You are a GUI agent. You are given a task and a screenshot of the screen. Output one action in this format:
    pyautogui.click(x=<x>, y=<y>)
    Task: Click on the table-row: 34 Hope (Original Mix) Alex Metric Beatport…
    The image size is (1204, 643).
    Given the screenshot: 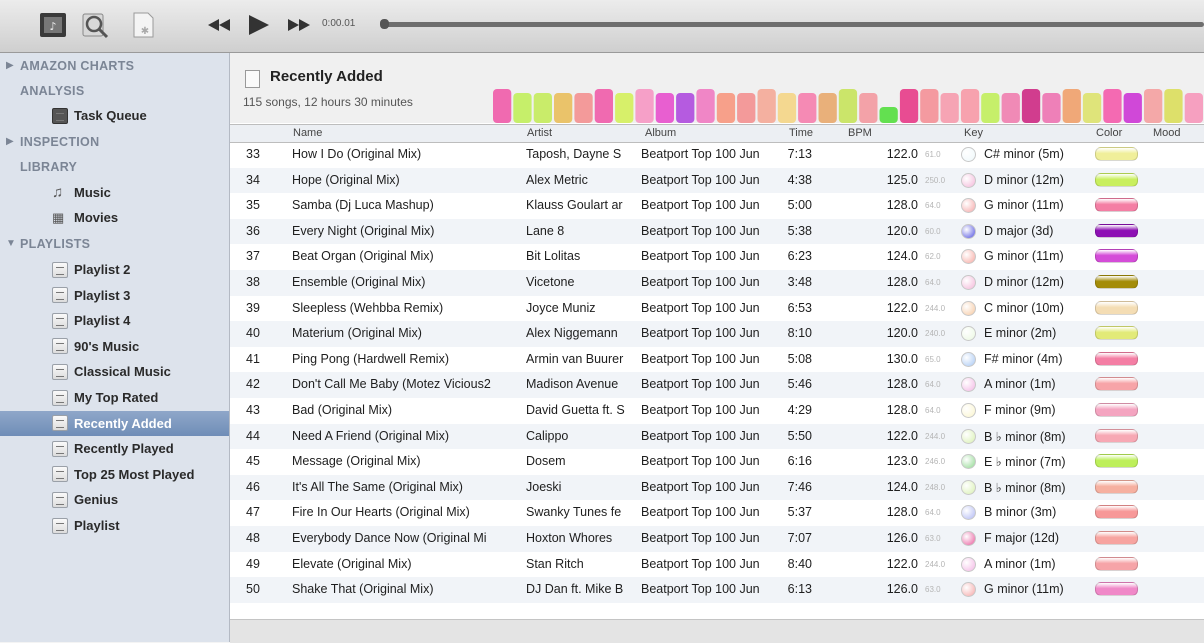 What is the action you would take?
    pyautogui.click(x=717, y=180)
    